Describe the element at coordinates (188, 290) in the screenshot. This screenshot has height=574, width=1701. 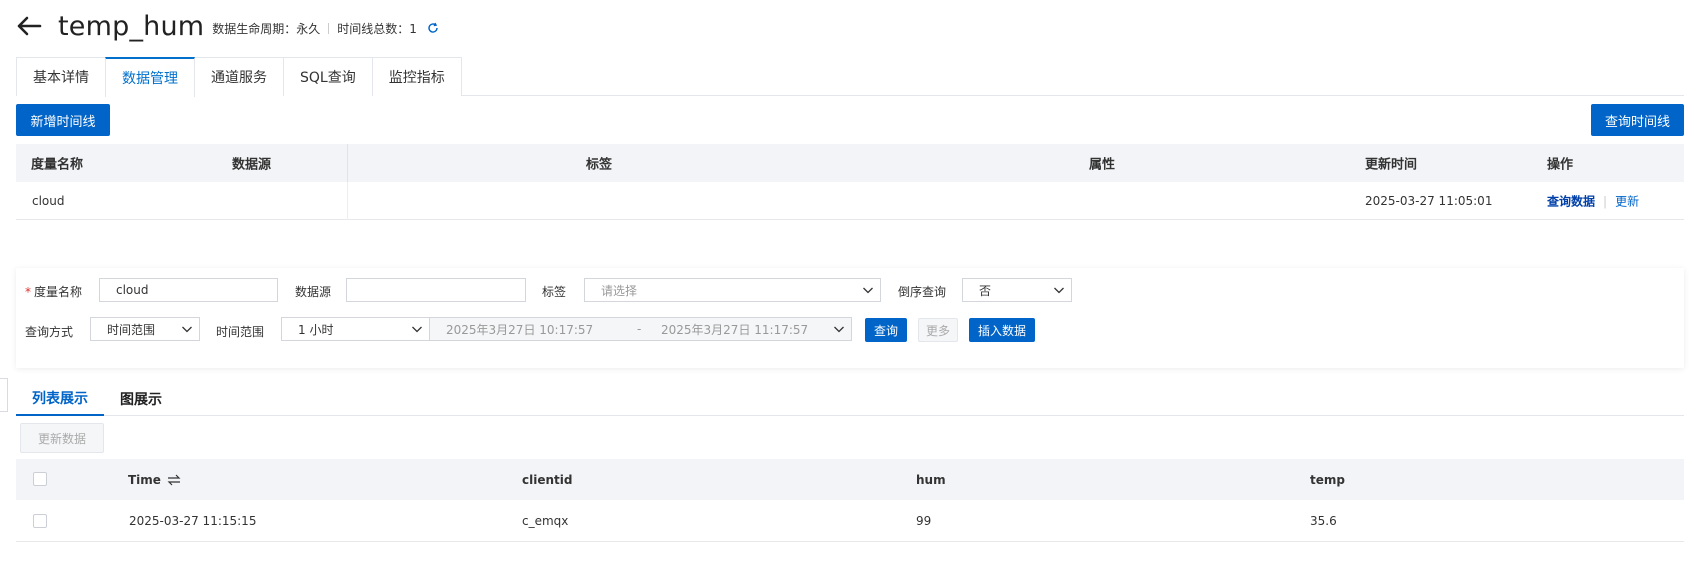
I see `measure-input: cloud` at that location.